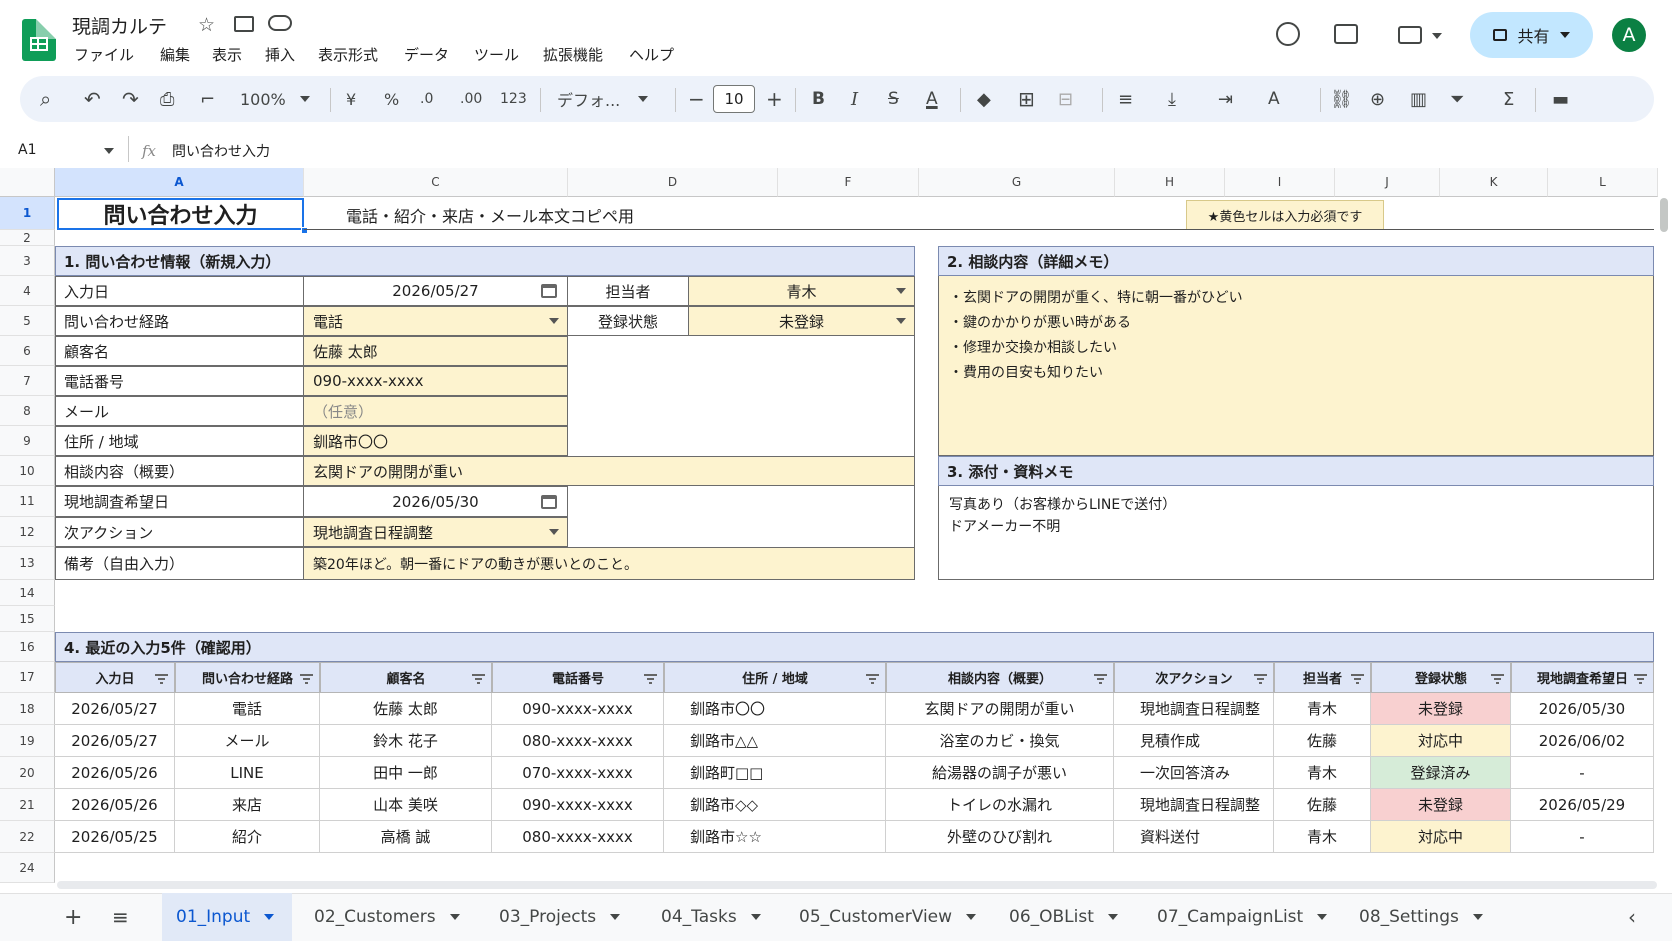 This screenshot has width=1672, height=941. What do you see at coordinates (775, 837) in the screenshot?
I see `table-cell: 釧路市☆☆` at bounding box center [775, 837].